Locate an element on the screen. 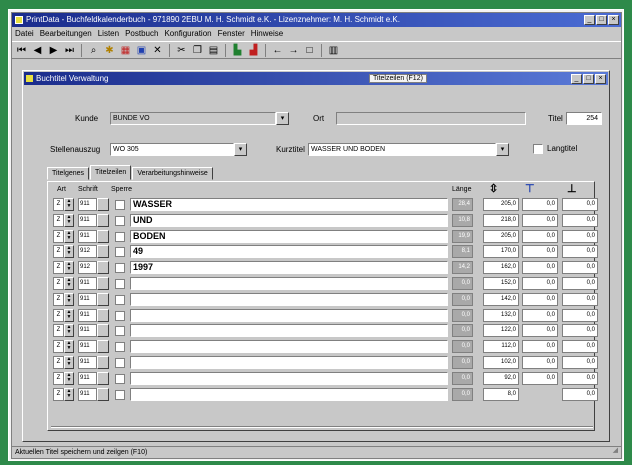 The height and width of the screenshot is (465, 632). zeilen-text-field: 49 is located at coordinates (289, 252).